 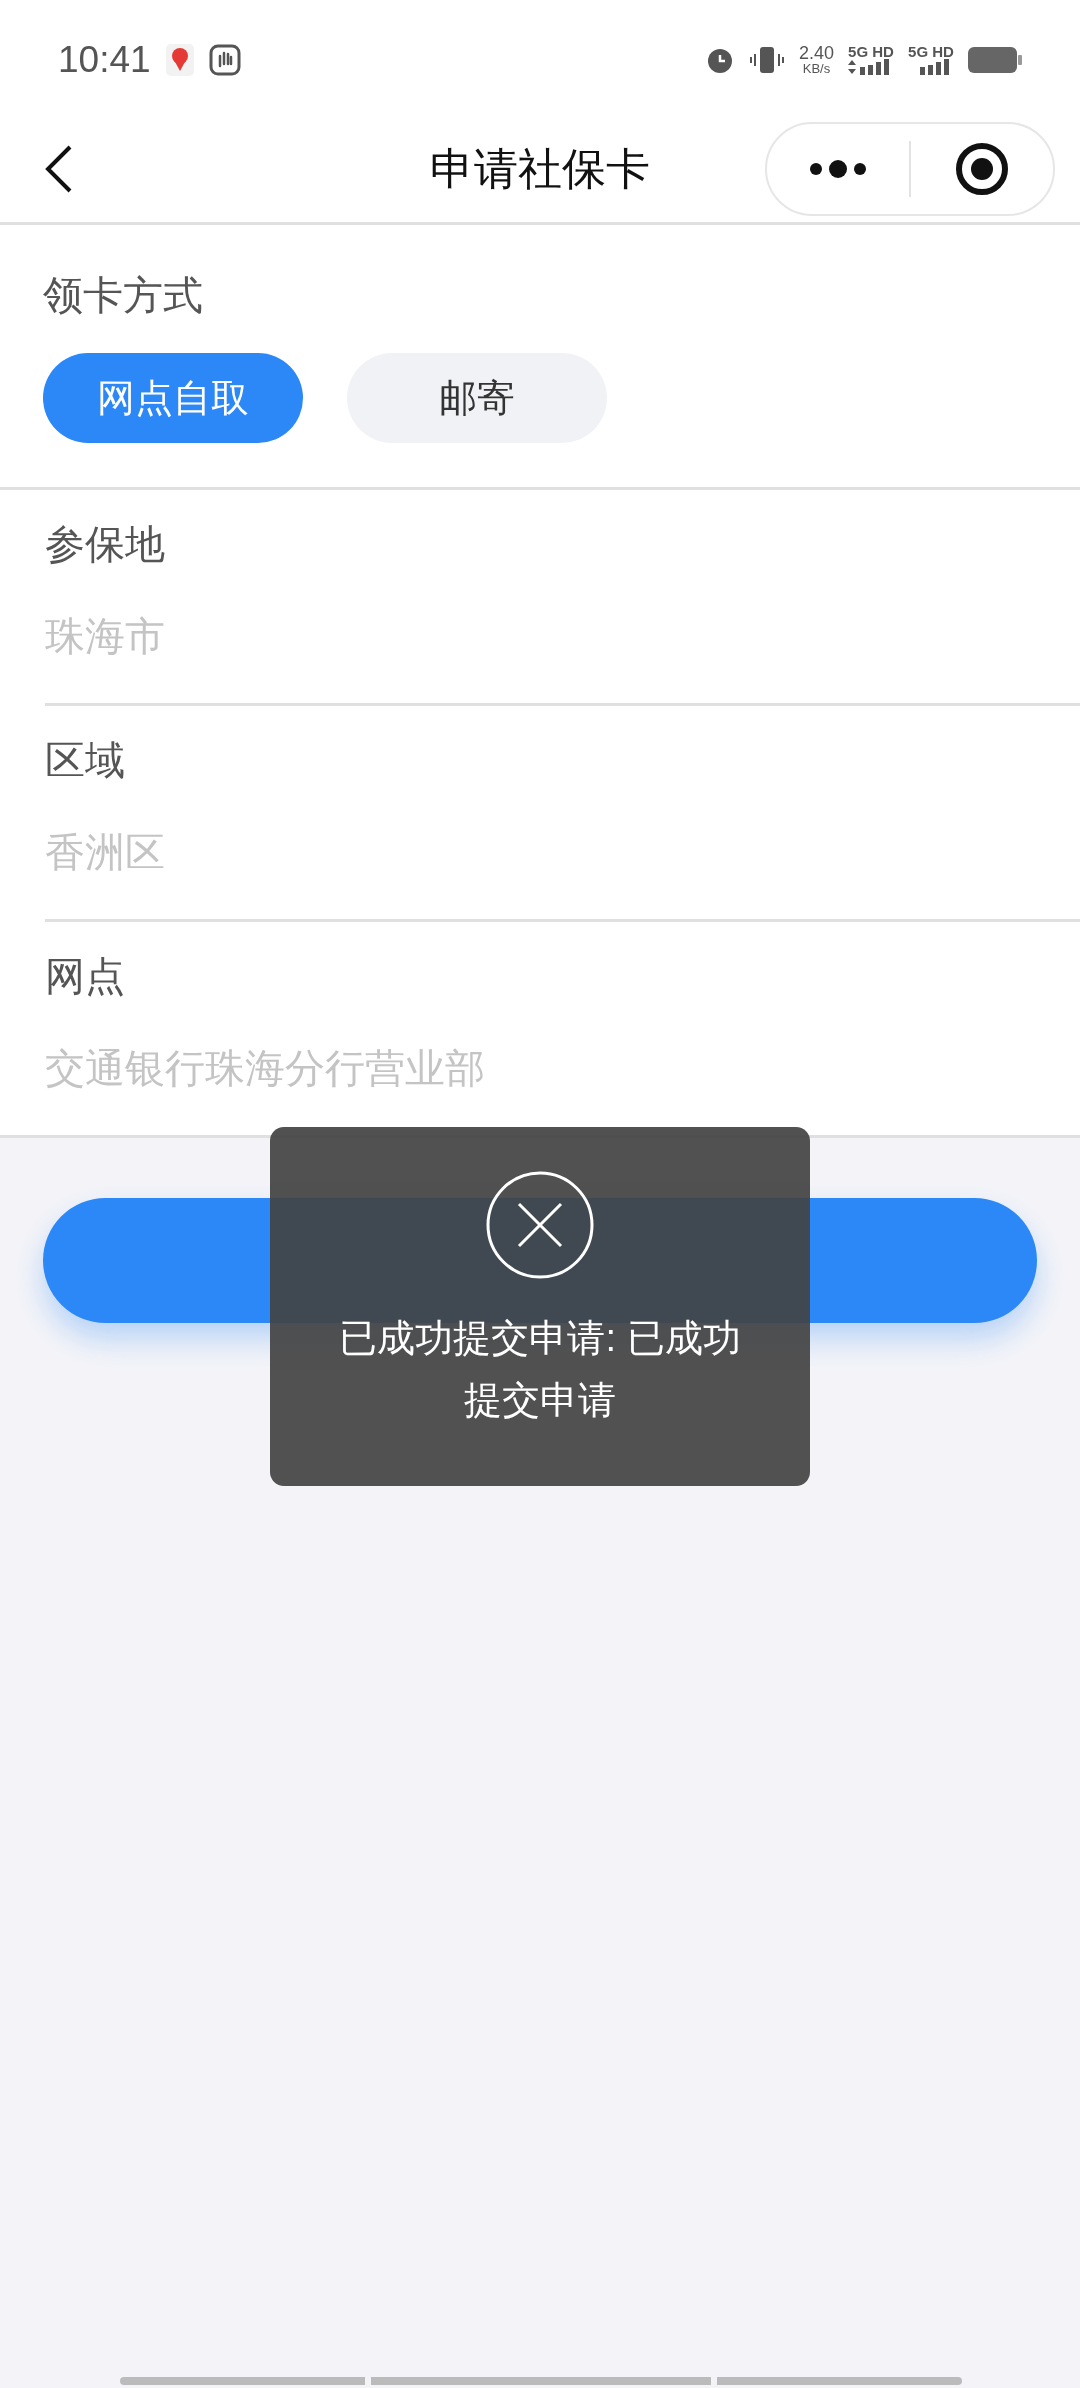 I want to click on pickup-option: 网点自取, so click(x=173, y=398).